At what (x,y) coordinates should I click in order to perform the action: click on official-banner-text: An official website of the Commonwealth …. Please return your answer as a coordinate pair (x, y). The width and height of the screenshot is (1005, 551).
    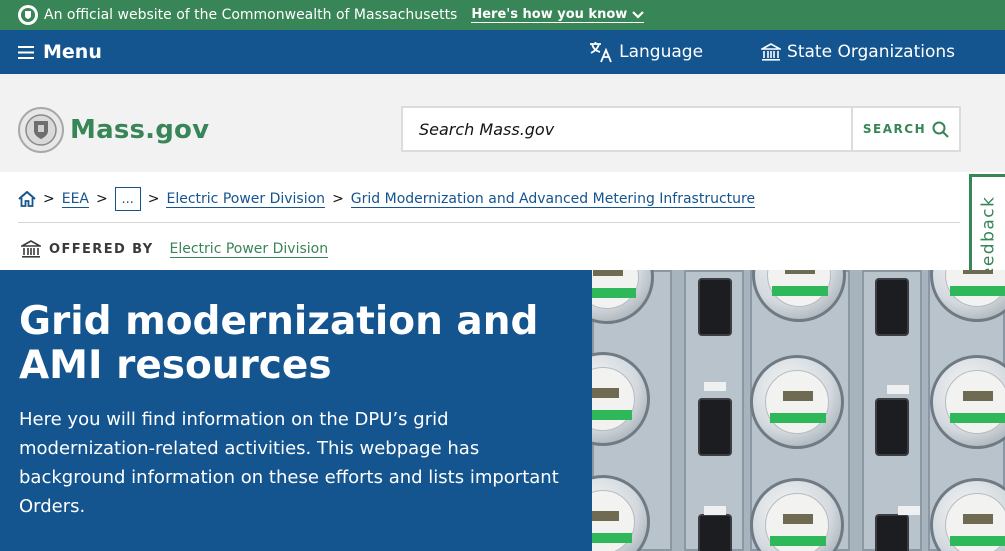
    Looking at the image, I should click on (251, 15).